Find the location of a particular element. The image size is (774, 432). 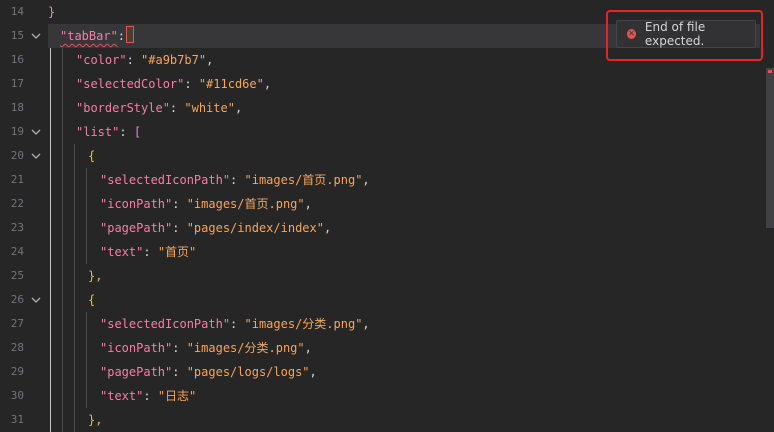

line-number: 18 is located at coordinates (17, 107).